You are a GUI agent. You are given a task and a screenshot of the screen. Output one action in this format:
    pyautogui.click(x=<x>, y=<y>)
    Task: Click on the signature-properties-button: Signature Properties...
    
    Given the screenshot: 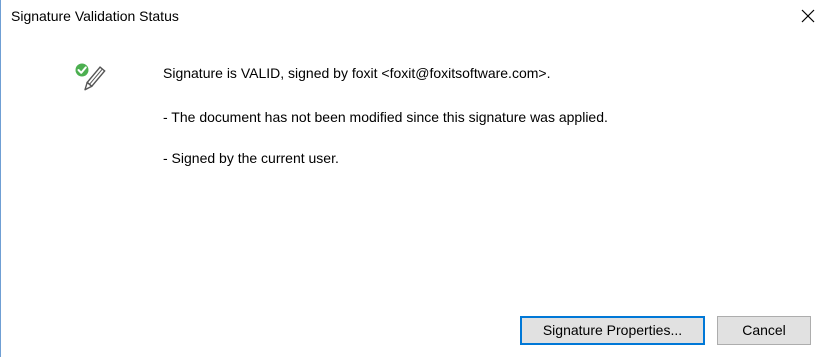 What is the action you would take?
    pyautogui.click(x=612, y=330)
    